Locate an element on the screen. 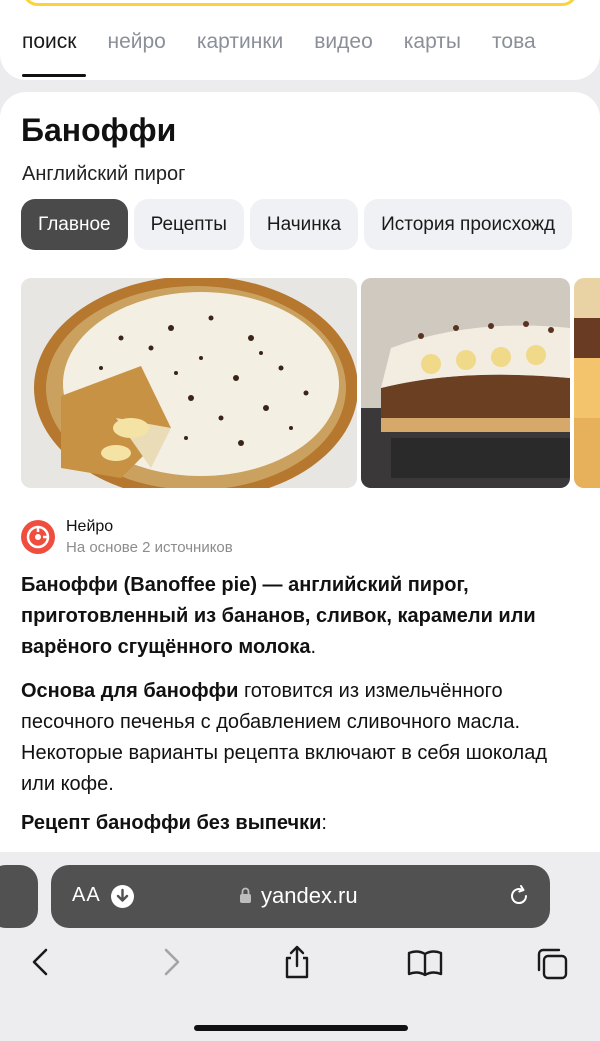 This screenshot has height=1041, width=600. gallery-image-pie-top is located at coordinates (189, 383).